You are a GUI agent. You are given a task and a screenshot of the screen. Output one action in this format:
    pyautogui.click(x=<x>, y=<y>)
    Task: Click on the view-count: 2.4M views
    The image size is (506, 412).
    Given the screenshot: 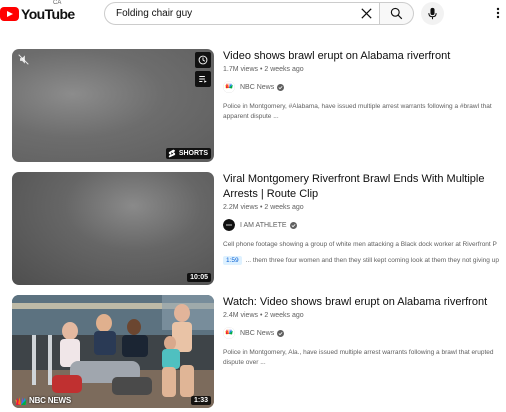 What is the action you would take?
    pyautogui.click(x=241, y=315)
    